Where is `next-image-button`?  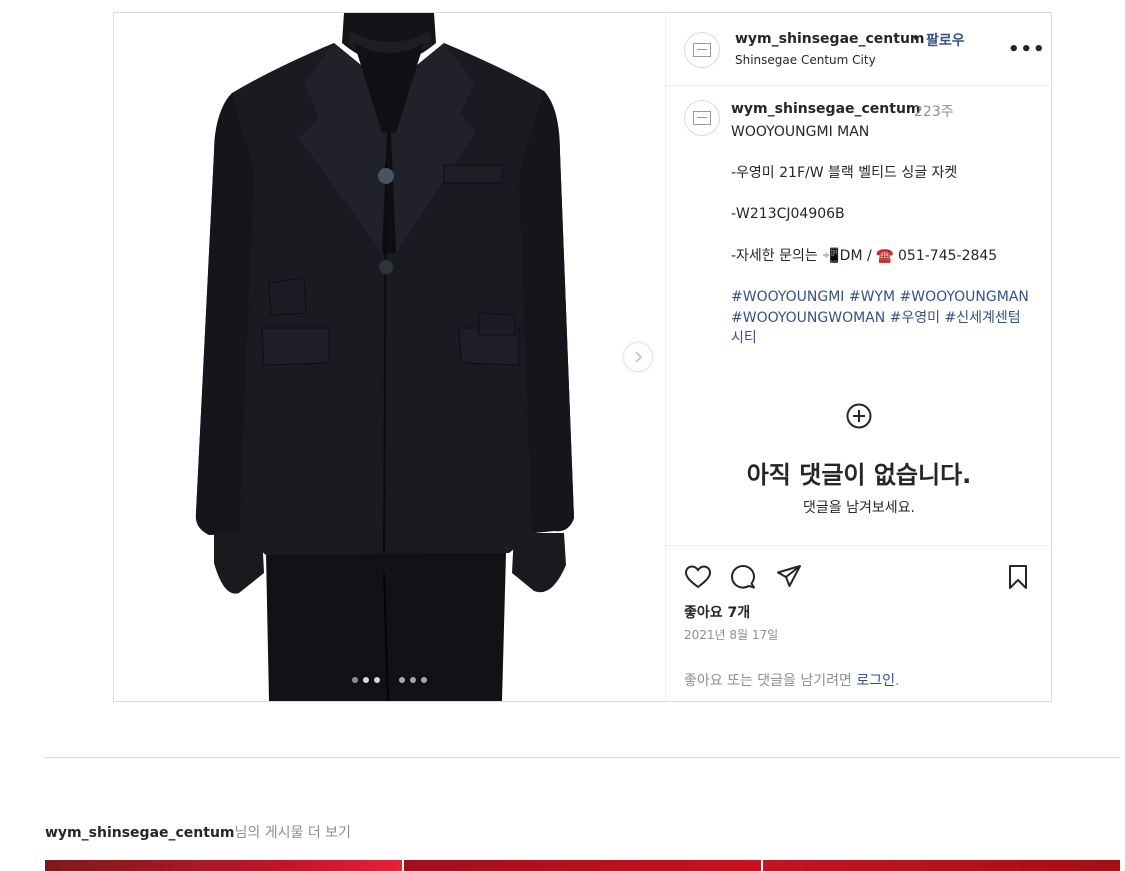
next-image-button is located at coordinates (638, 357).